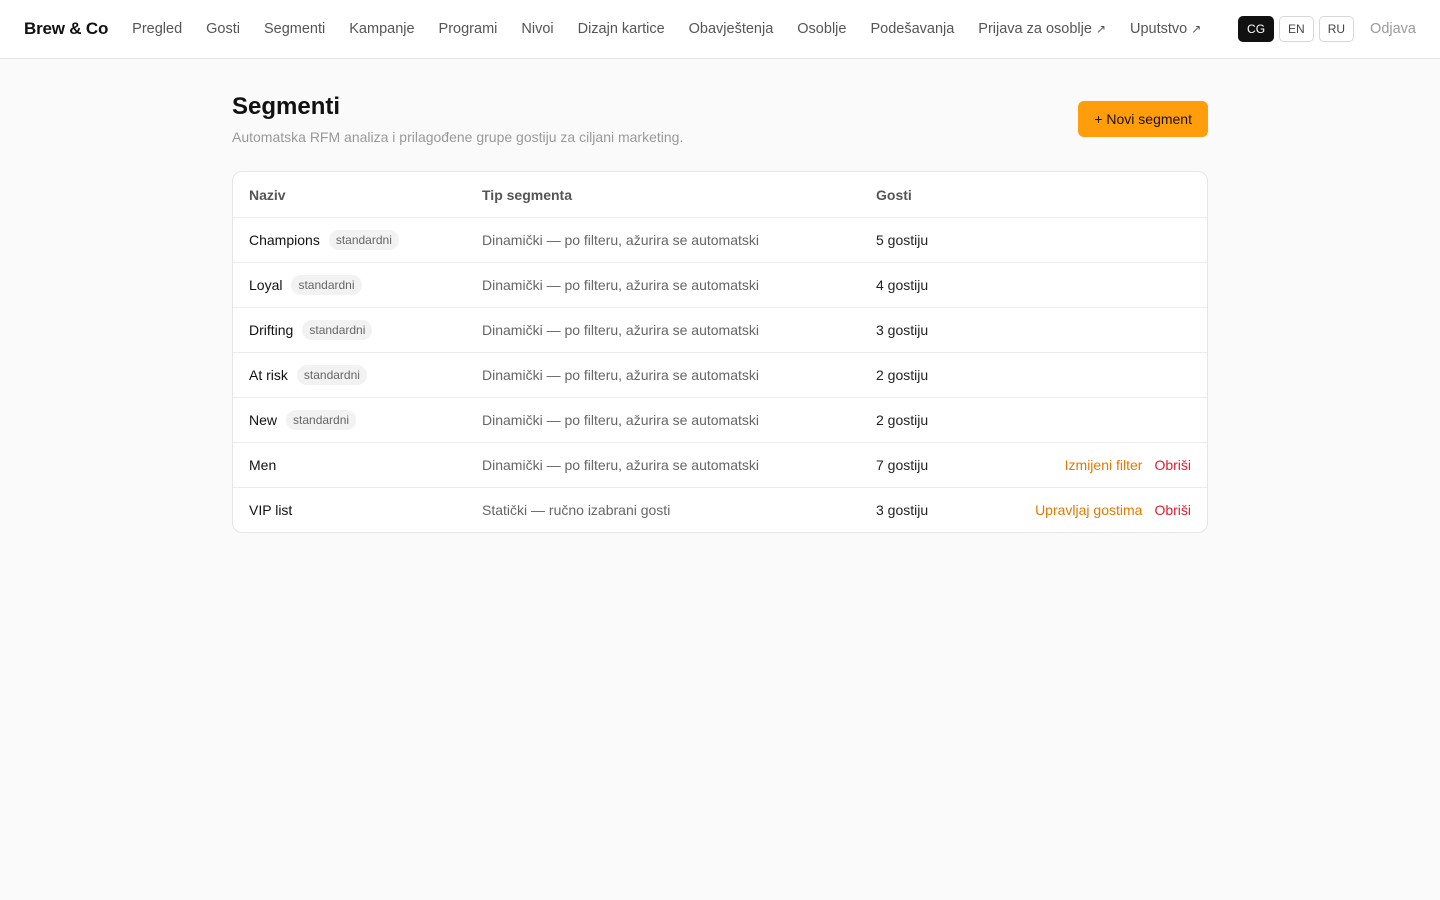 The width and height of the screenshot is (1440, 900). I want to click on nav-item-podesavanja: Podešavanja, so click(912, 29).